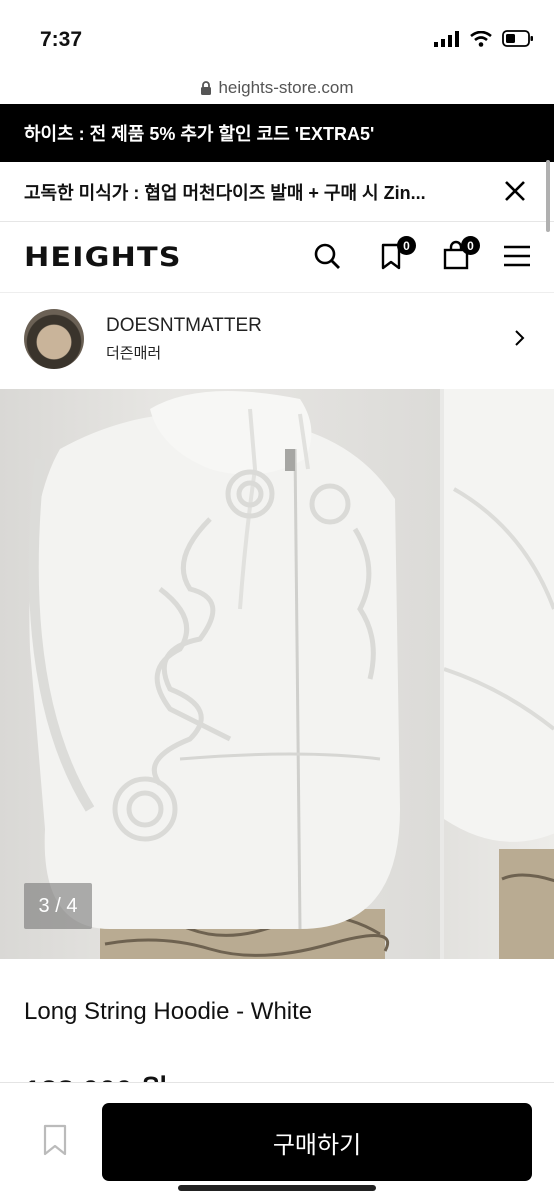 The width and height of the screenshot is (554, 1201). What do you see at coordinates (520, 338) in the screenshot?
I see `chevron-right-icon` at bounding box center [520, 338].